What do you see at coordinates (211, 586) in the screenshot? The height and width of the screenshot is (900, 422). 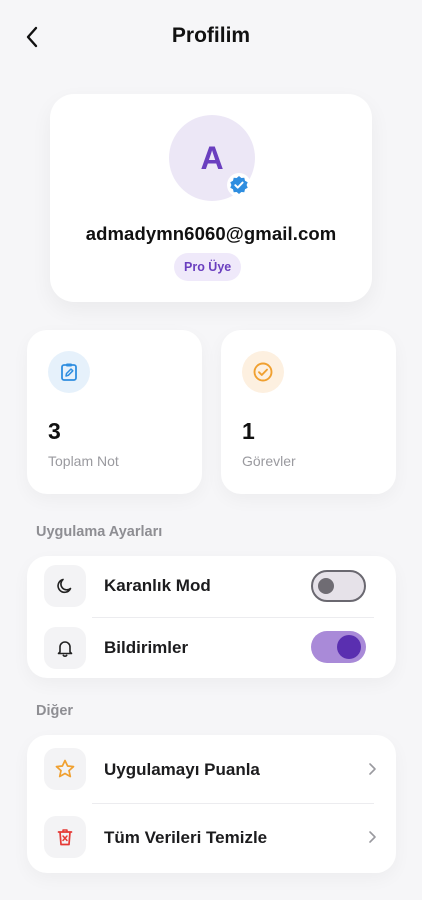 I see `settings-row-dark-mode: Karanlık Mod` at bounding box center [211, 586].